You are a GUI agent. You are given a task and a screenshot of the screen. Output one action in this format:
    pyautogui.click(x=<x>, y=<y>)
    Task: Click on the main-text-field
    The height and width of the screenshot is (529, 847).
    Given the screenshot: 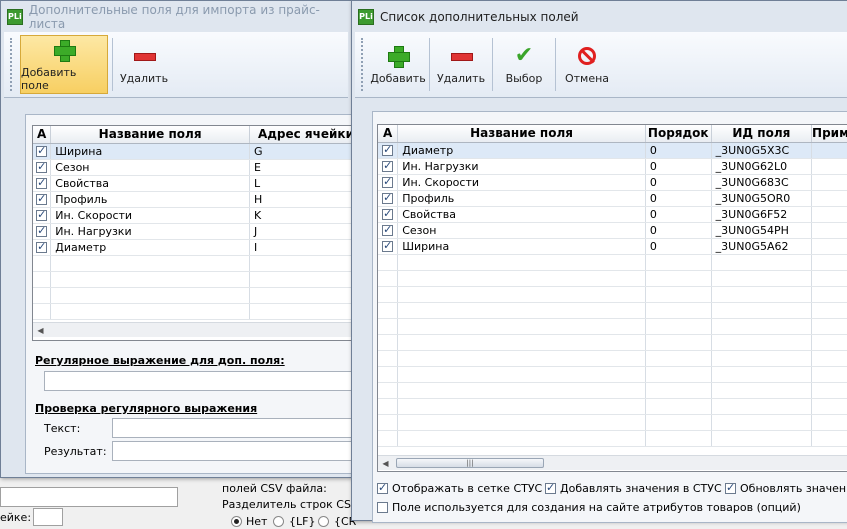 What is the action you would take?
    pyautogui.click(x=89, y=497)
    